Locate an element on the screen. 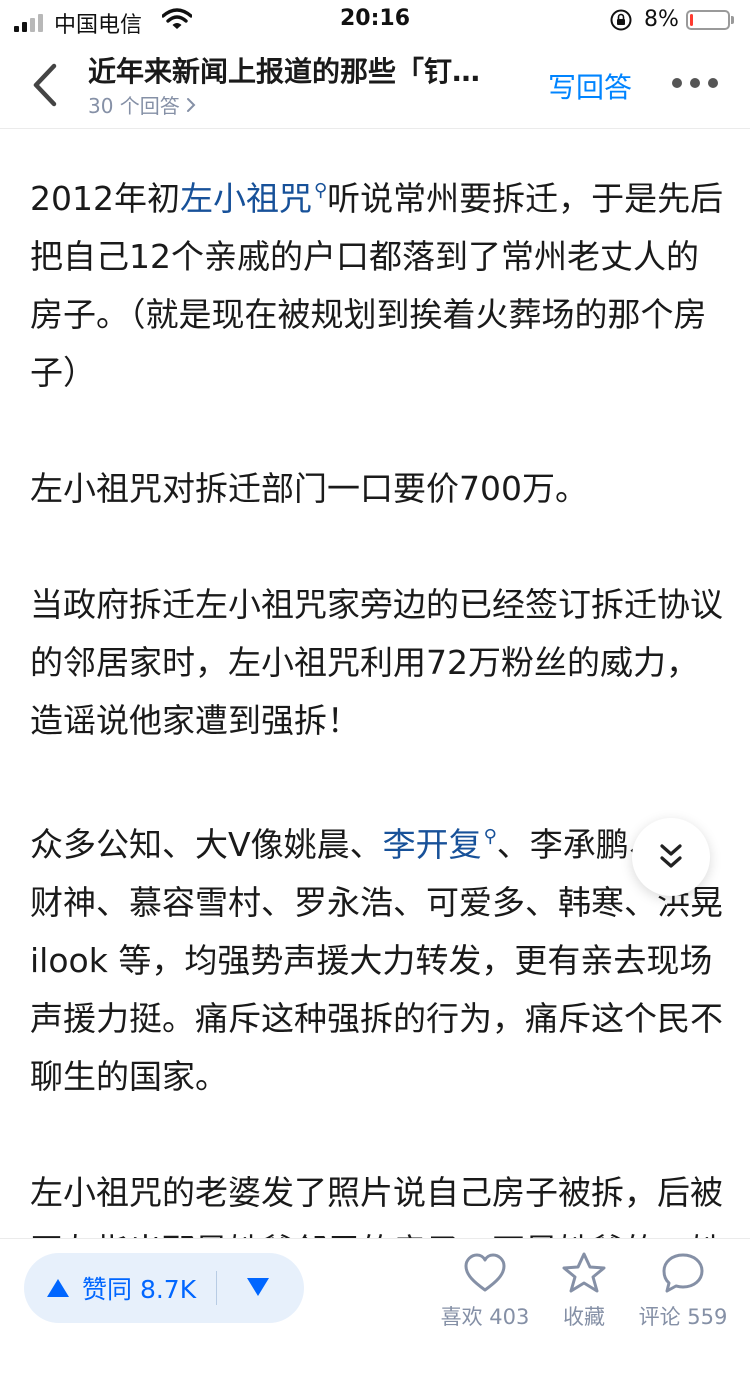  nav-bar: 近年来新闻上报道的那些「钉… 30 个回答 写回答 is located at coordinates (375, 84).